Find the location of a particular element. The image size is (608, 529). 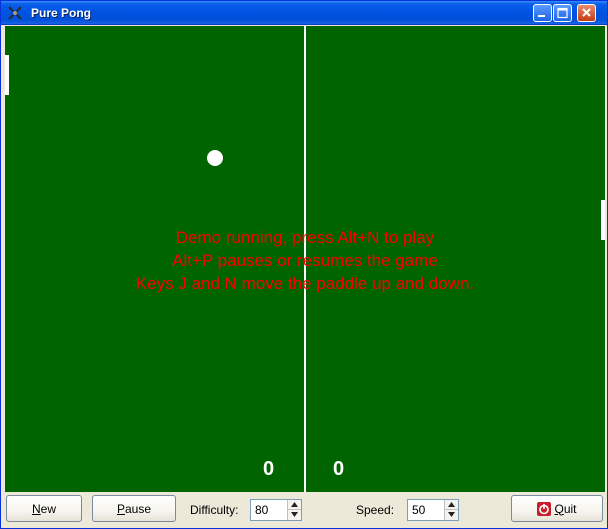

difficulty-increment-button is located at coordinates (294, 505).